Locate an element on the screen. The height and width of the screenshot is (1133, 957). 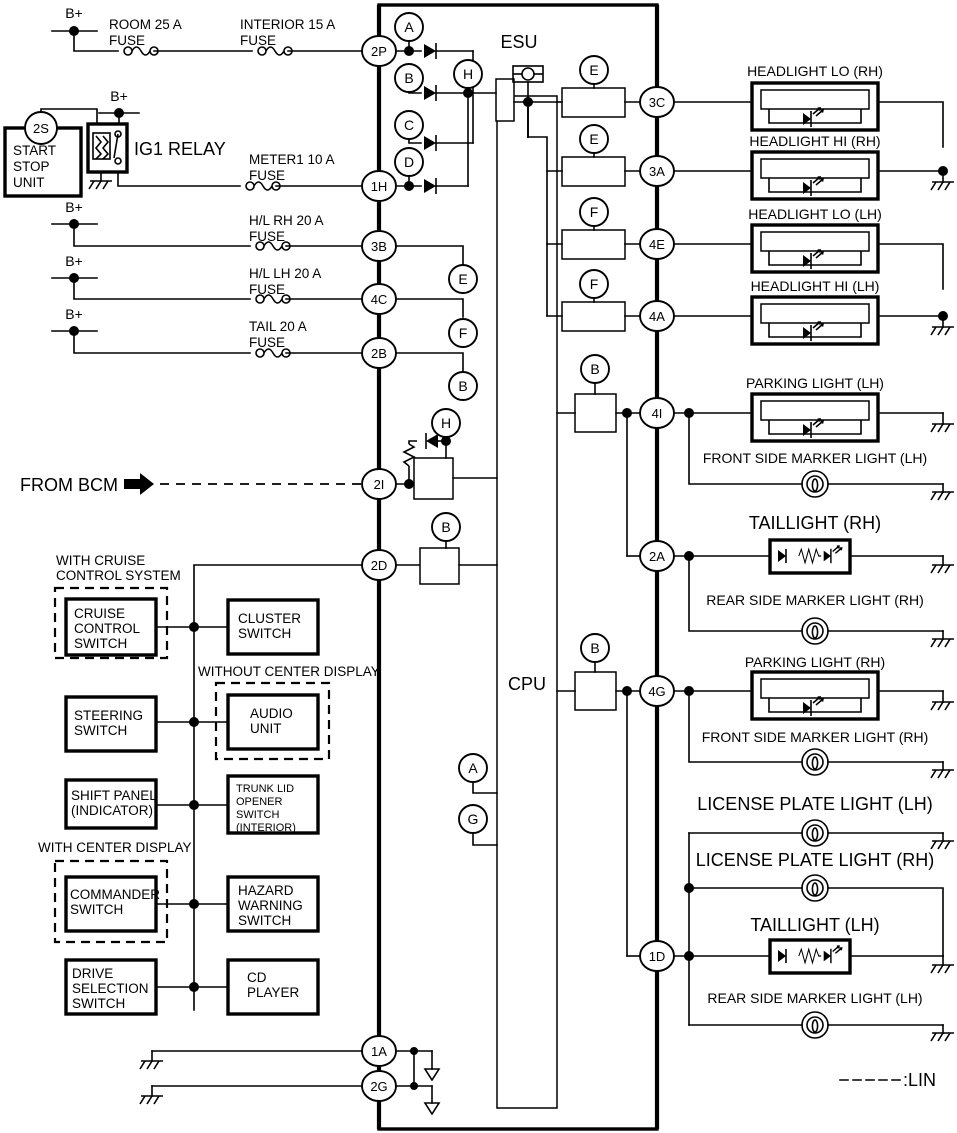
fuse-room-25a-label-1: ROOM 25 A is located at coordinates (145, 24).